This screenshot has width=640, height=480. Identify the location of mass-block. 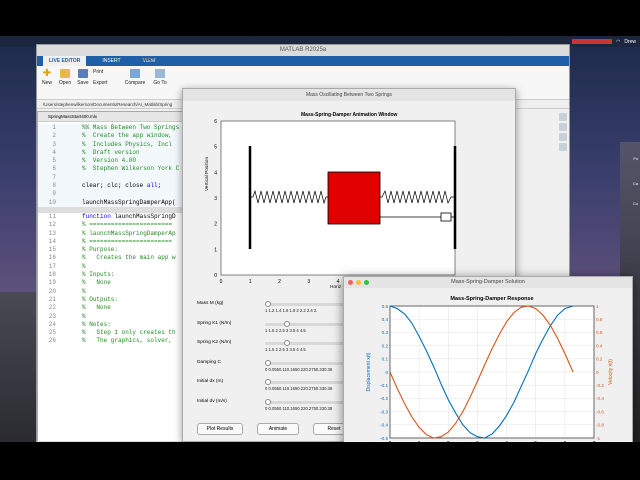
(354, 198).